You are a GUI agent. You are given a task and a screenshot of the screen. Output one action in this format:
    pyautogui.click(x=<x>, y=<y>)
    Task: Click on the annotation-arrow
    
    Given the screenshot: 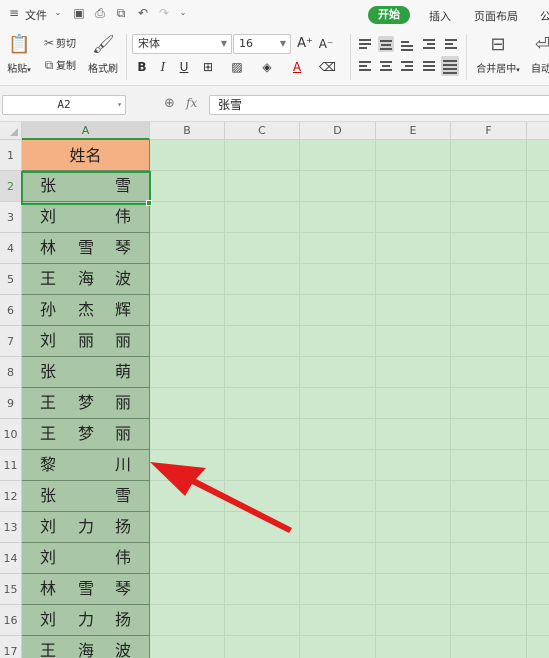 What is the action you would take?
    pyautogui.click(x=221, y=497)
    